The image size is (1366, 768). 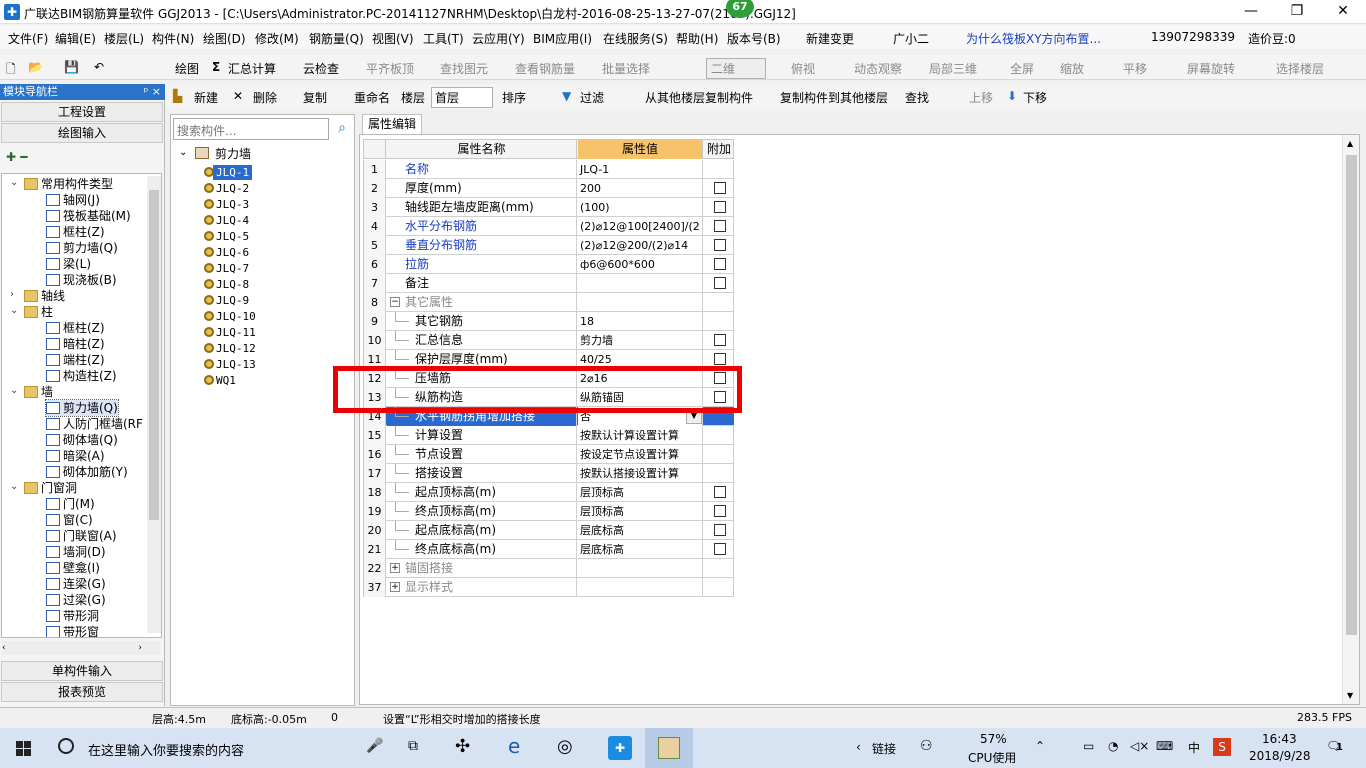 What do you see at coordinates (206, 97) in the screenshot?
I see `new-component-button: 新建` at bounding box center [206, 97].